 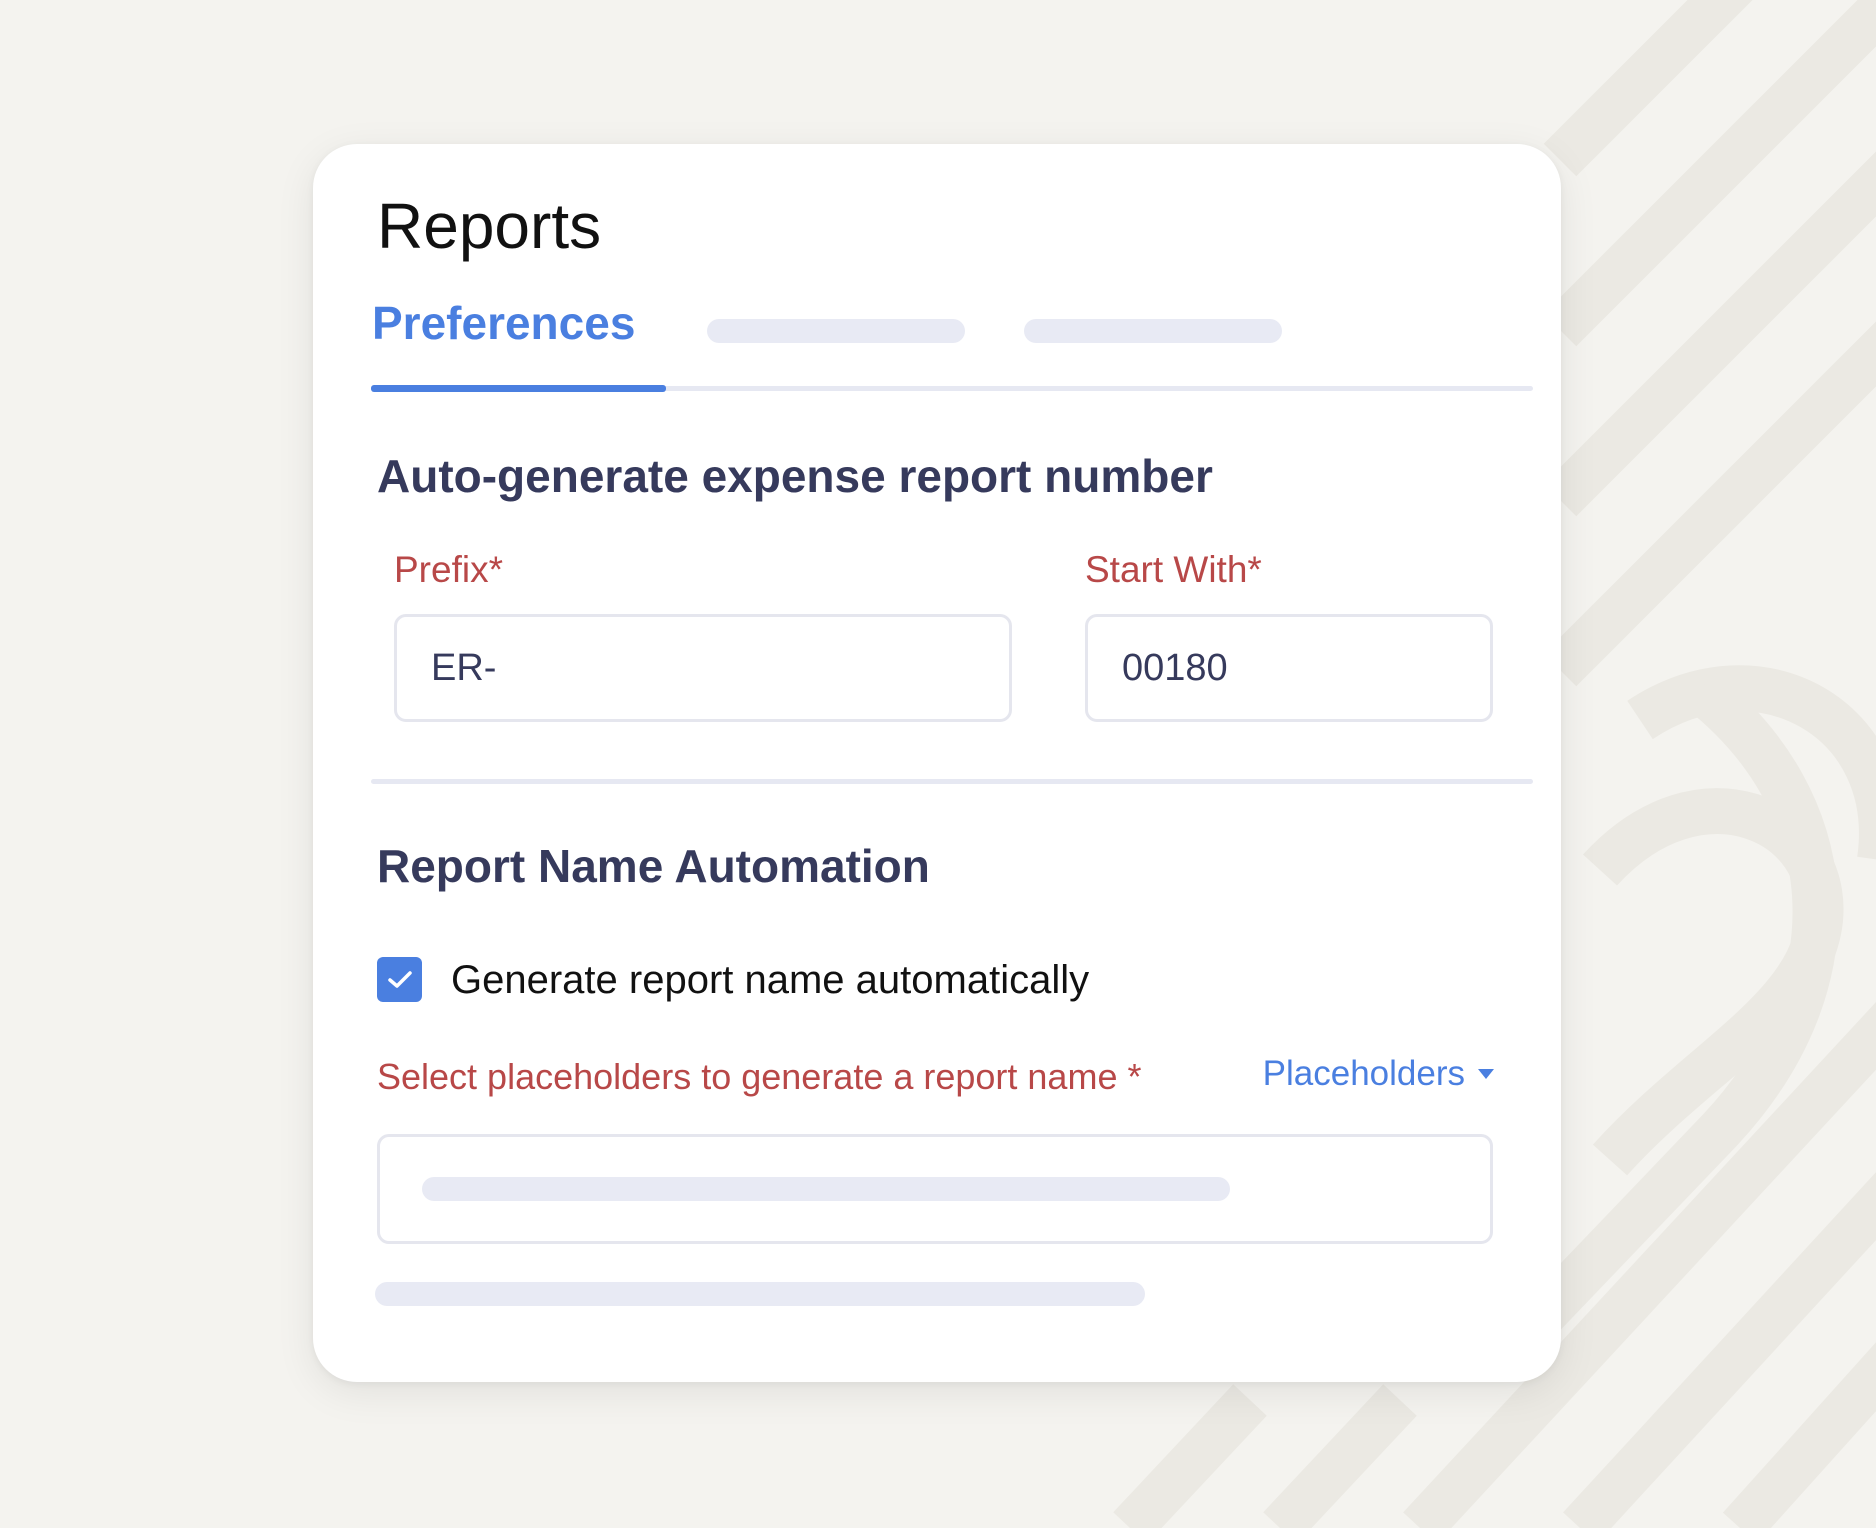 I want to click on start-with-value: 00180, so click(x=1175, y=667).